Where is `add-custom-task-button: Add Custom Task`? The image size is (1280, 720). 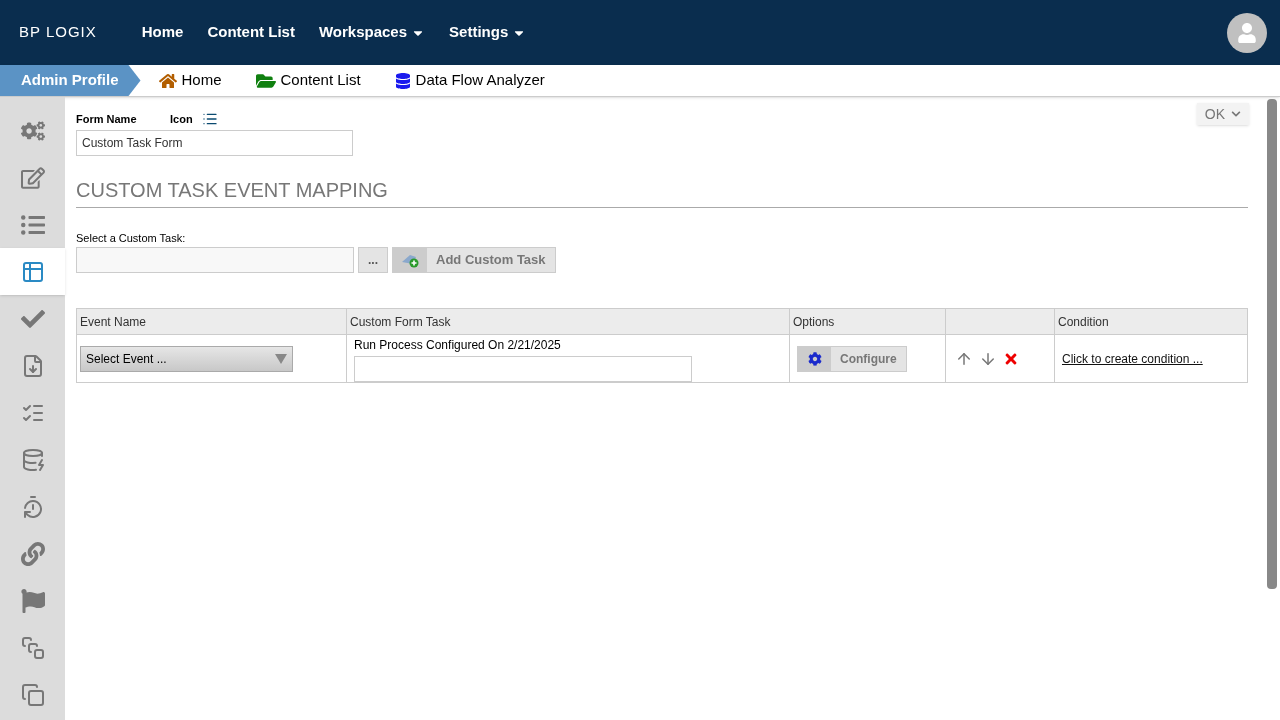
add-custom-task-button: Add Custom Task is located at coordinates (474, 260).